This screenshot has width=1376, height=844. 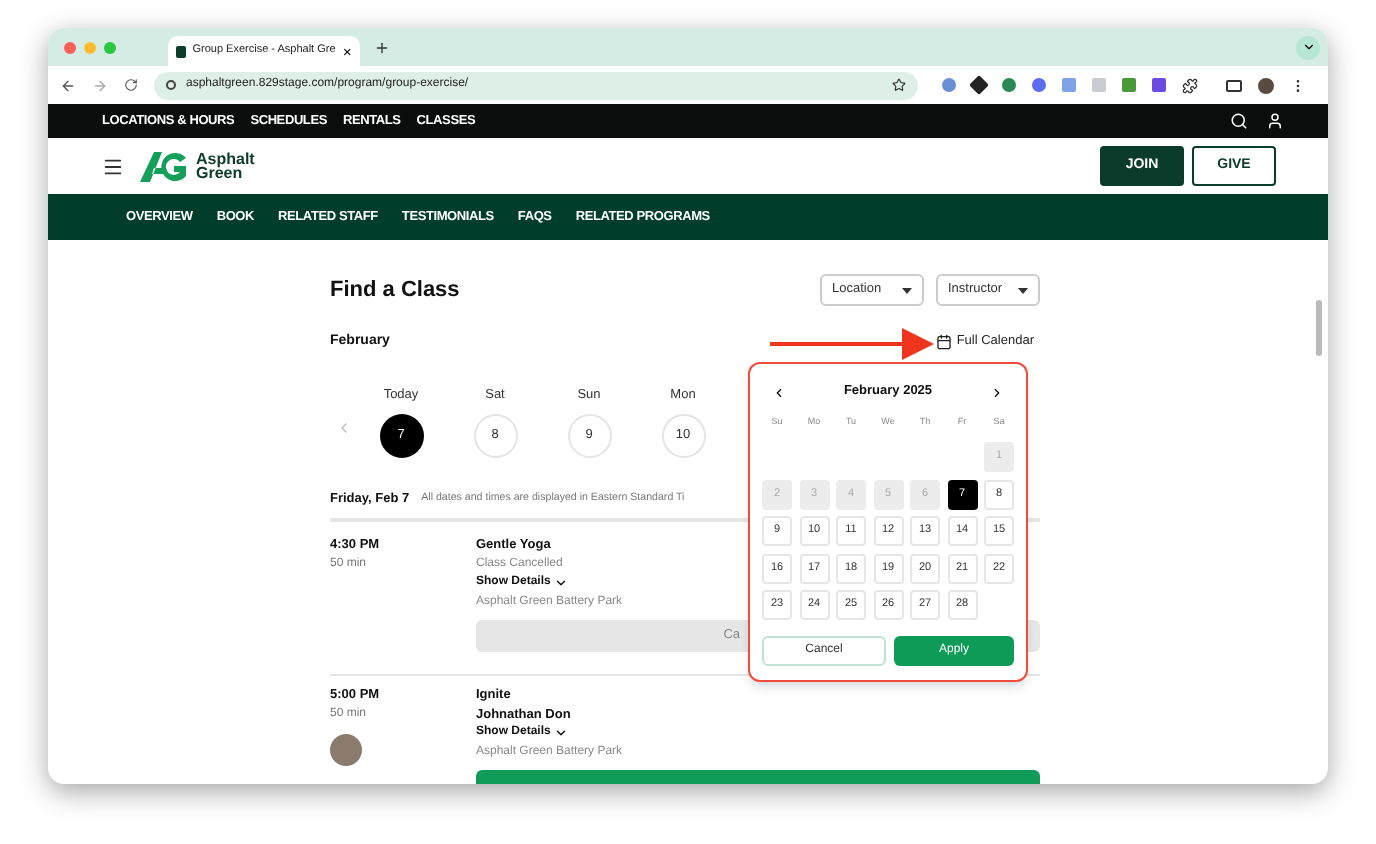 I want to click on page-title: Find a Class, so click(x=395, y=290).